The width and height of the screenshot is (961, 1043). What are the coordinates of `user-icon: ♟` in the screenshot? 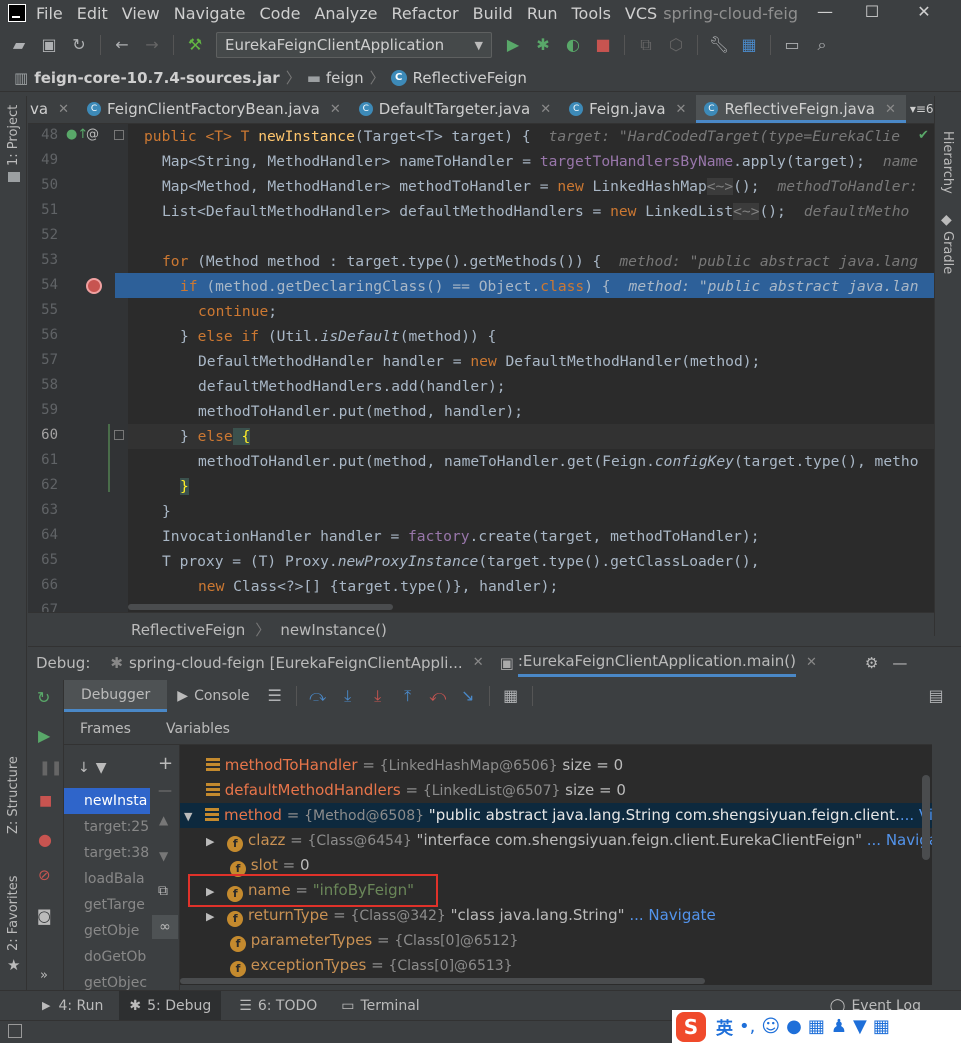 It's located at (839, 1026).